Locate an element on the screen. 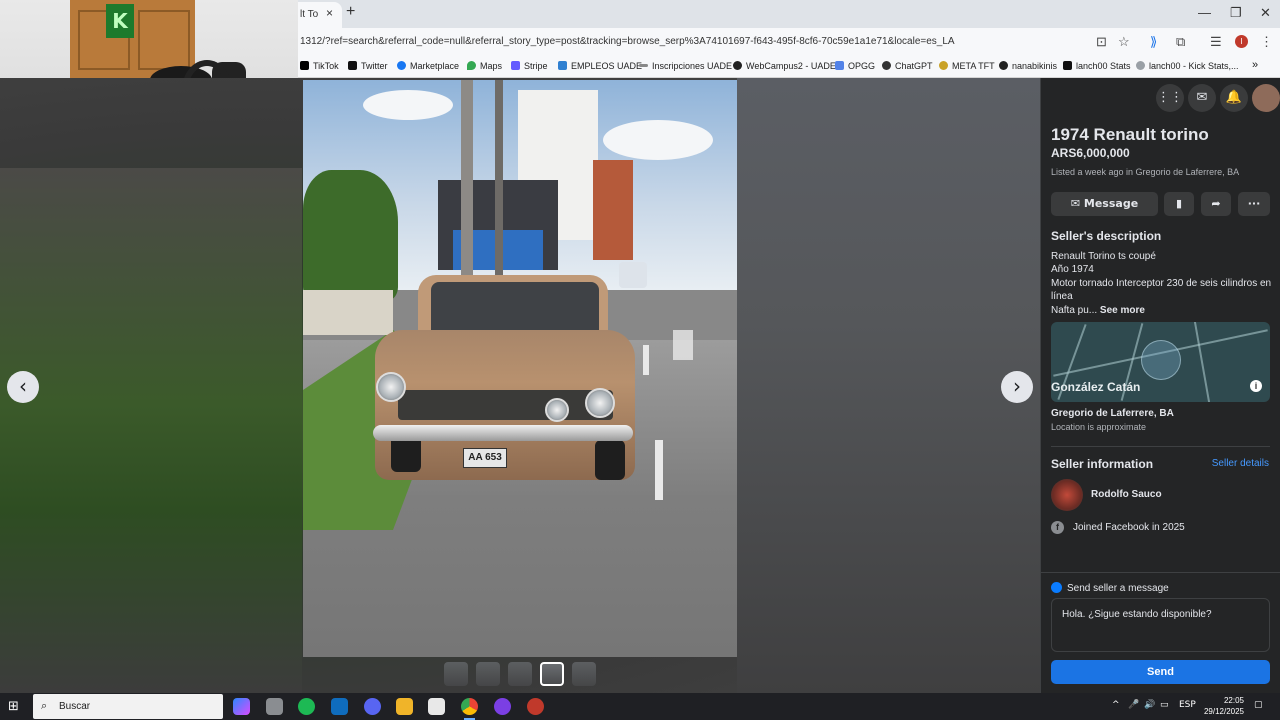 The image size is (1280, 720). copilot-icon is located at coordinates (241, 706).